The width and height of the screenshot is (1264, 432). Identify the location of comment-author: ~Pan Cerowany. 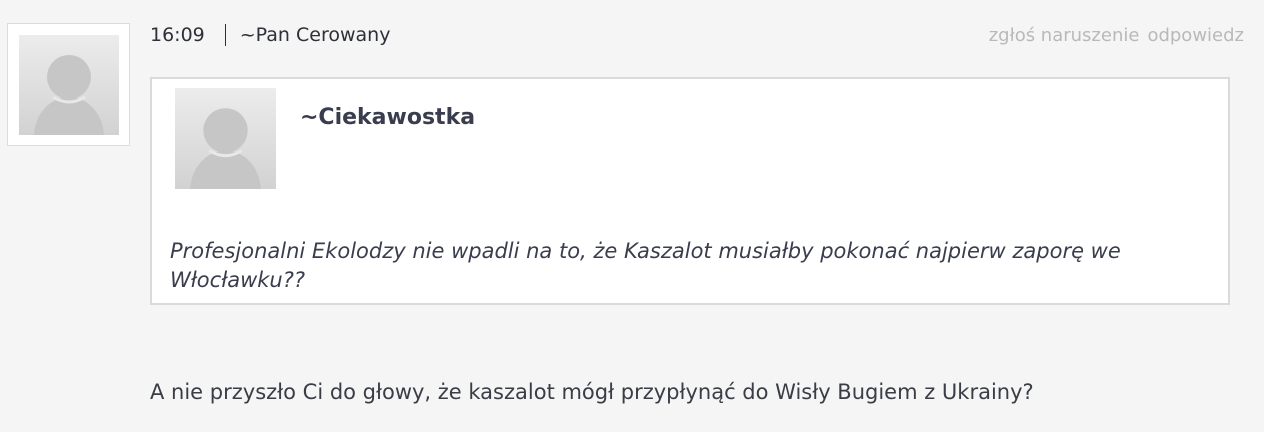
(315, 35).